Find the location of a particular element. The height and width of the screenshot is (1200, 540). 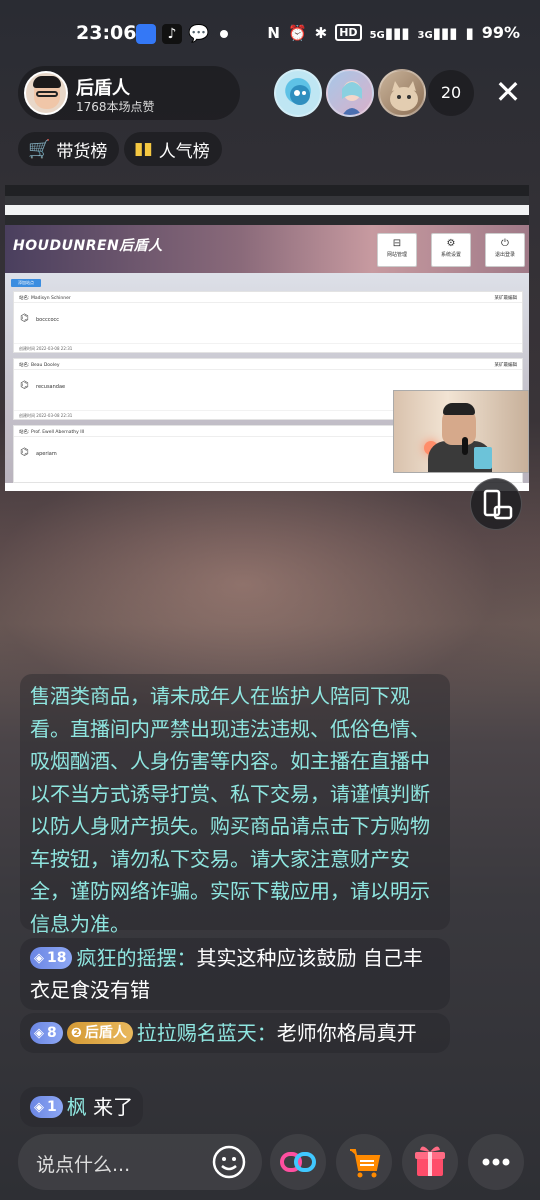

webcam-overlay is located at coordinates (461, 431).